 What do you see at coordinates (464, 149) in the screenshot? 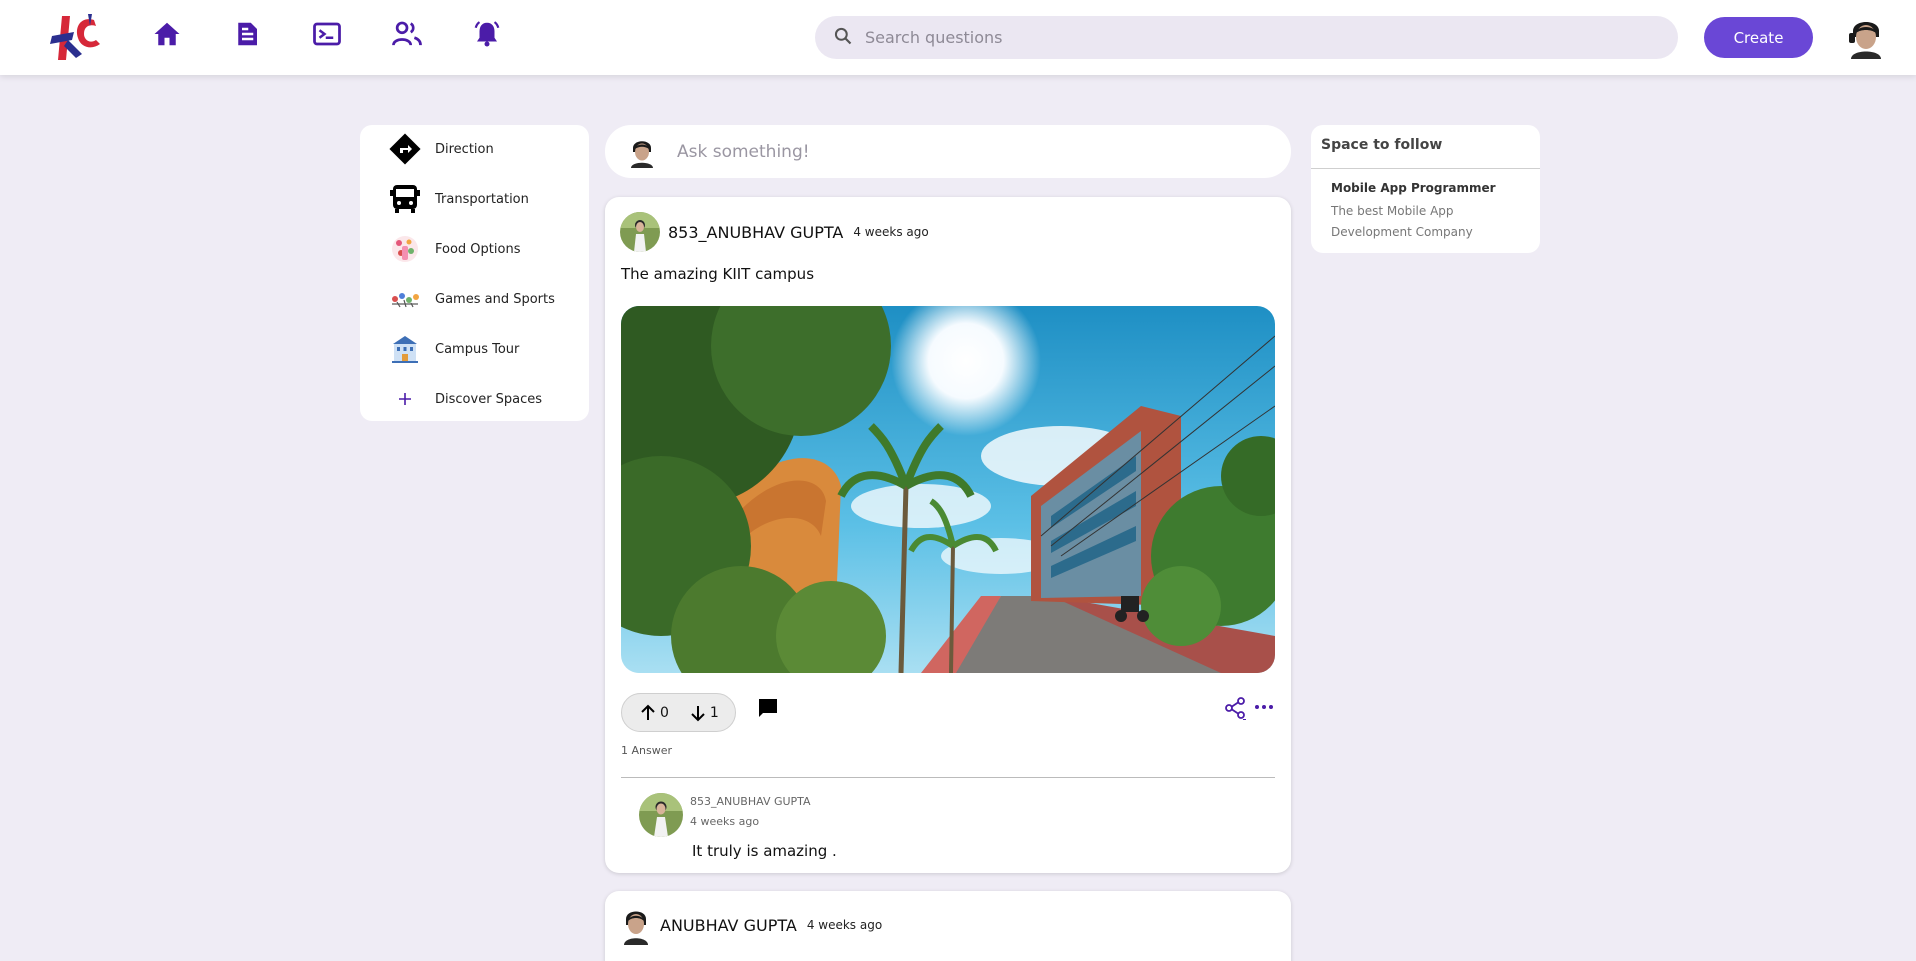
I see `sidebar-item-label: Direction` at bounding box center [464, 149].